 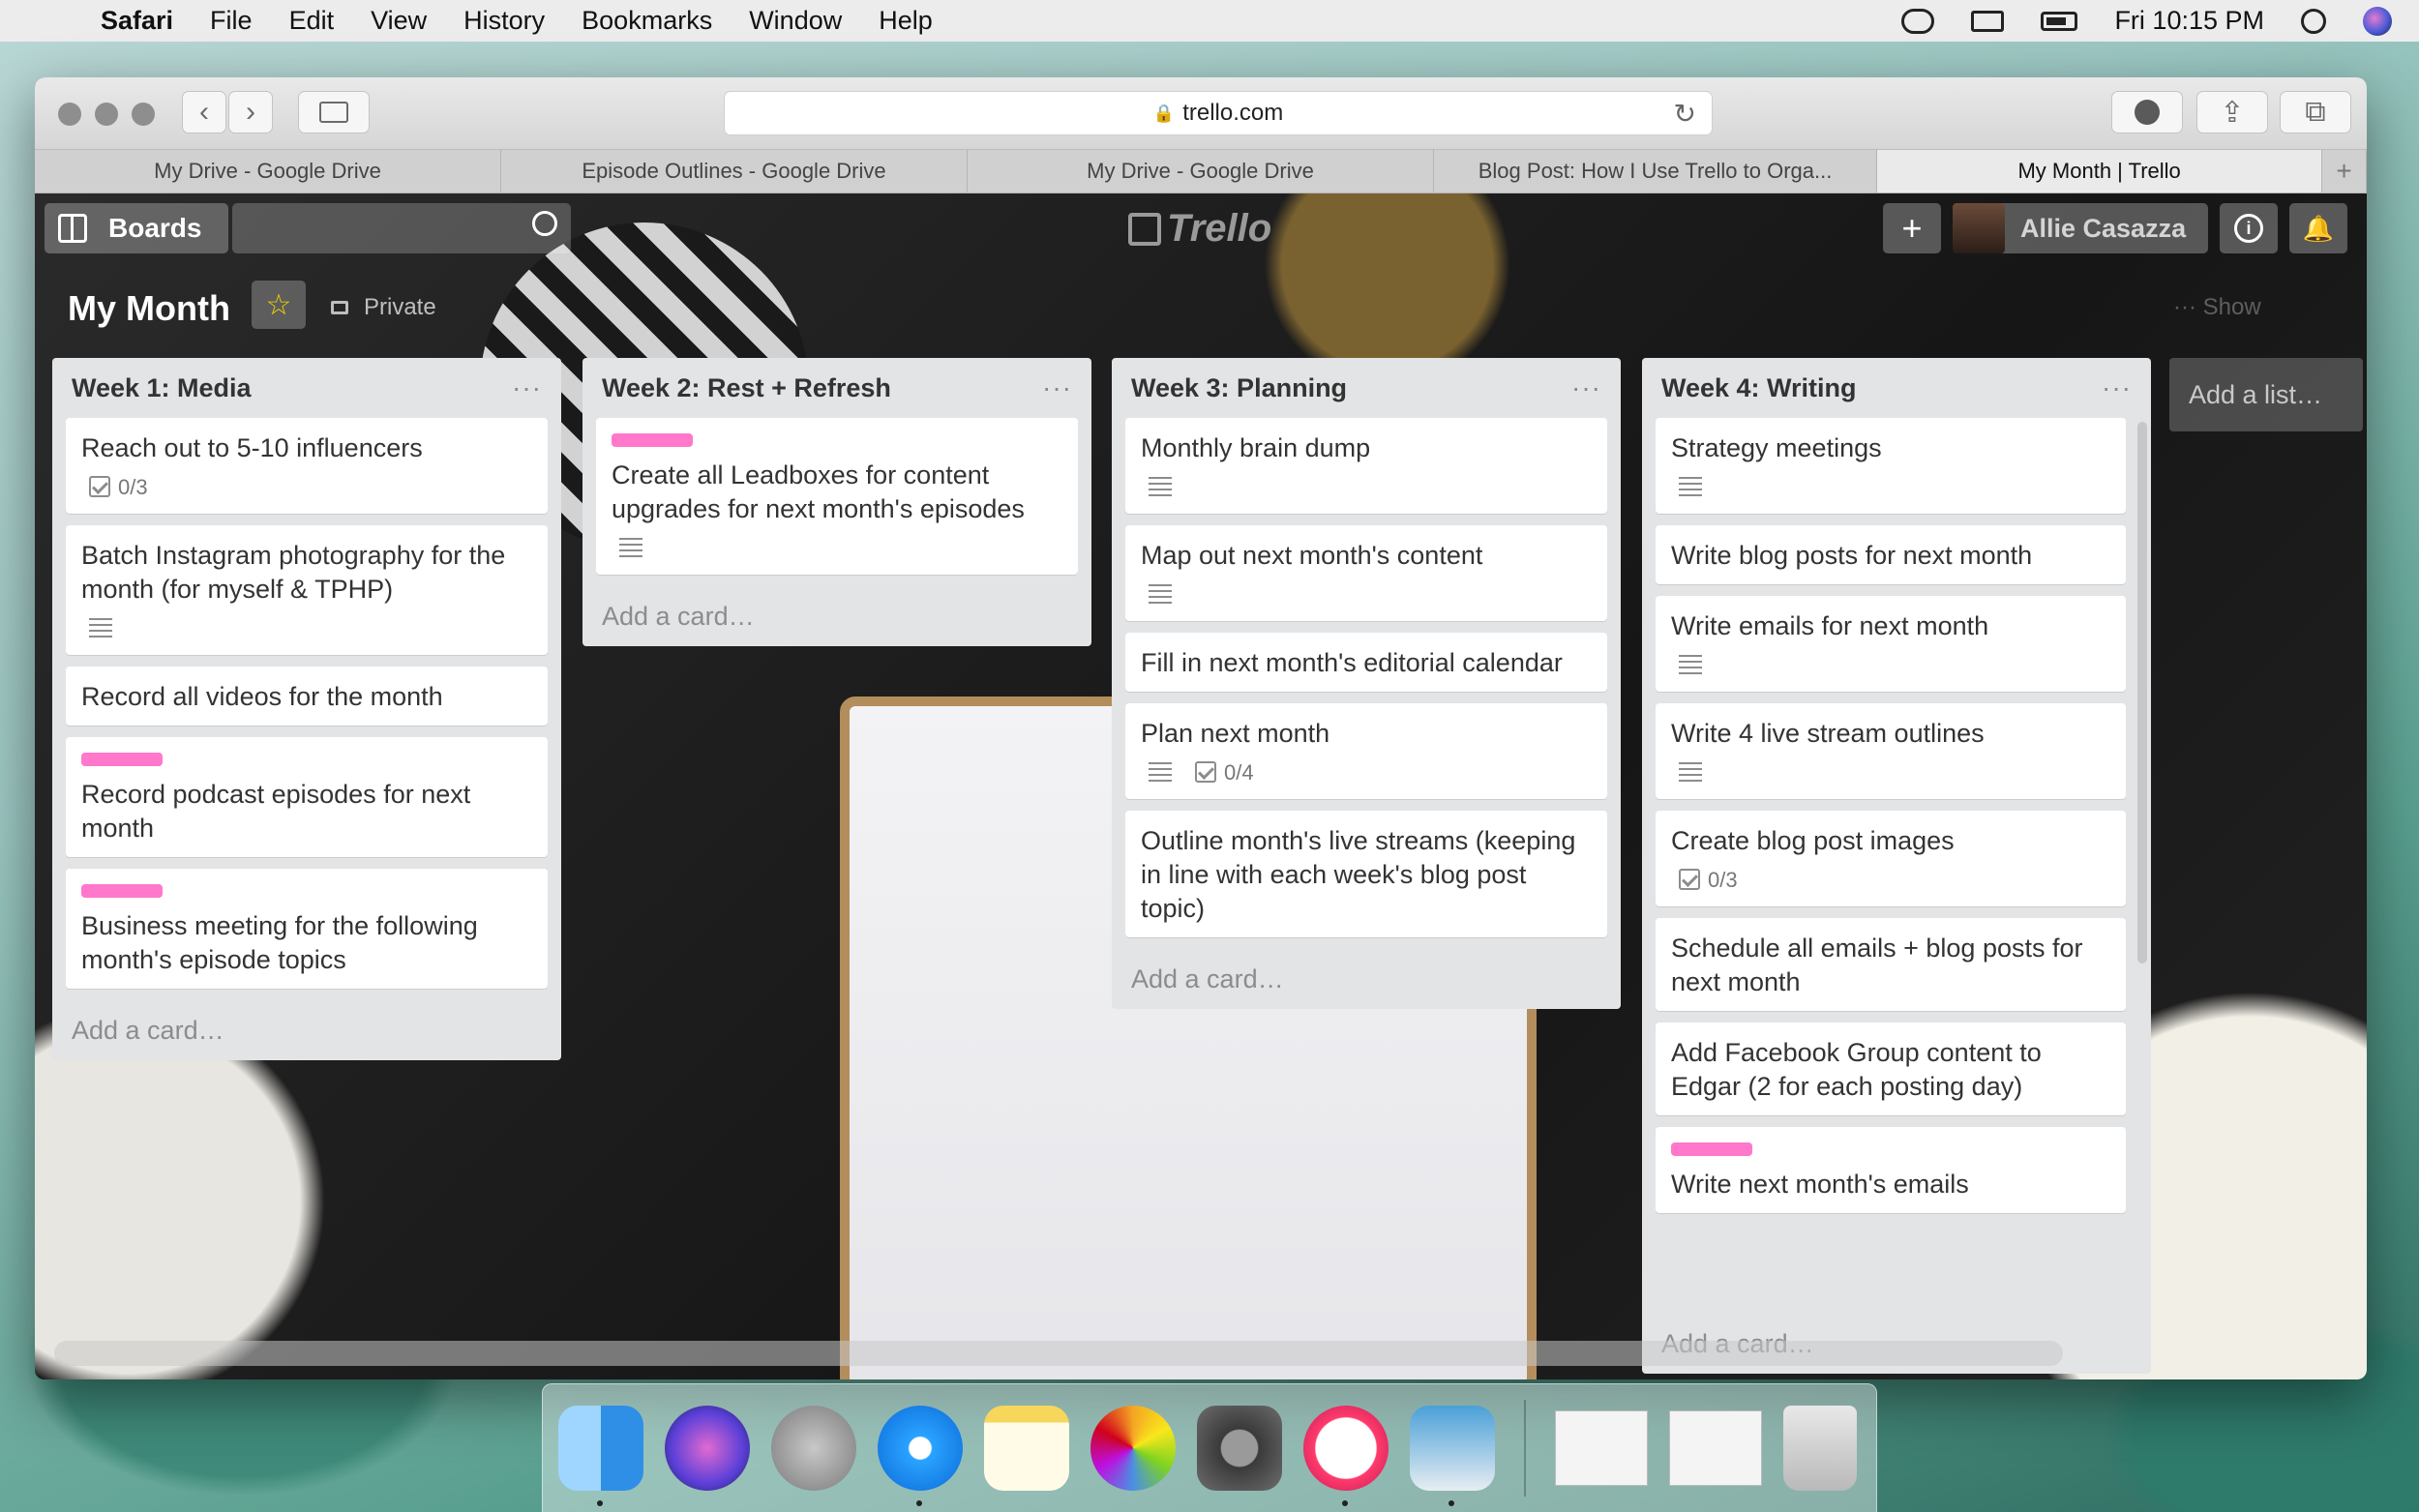 What do you see at coordinates (2060, 21) in the screenshot?
I see `battery-icon` at bounding box center [2060, 21].